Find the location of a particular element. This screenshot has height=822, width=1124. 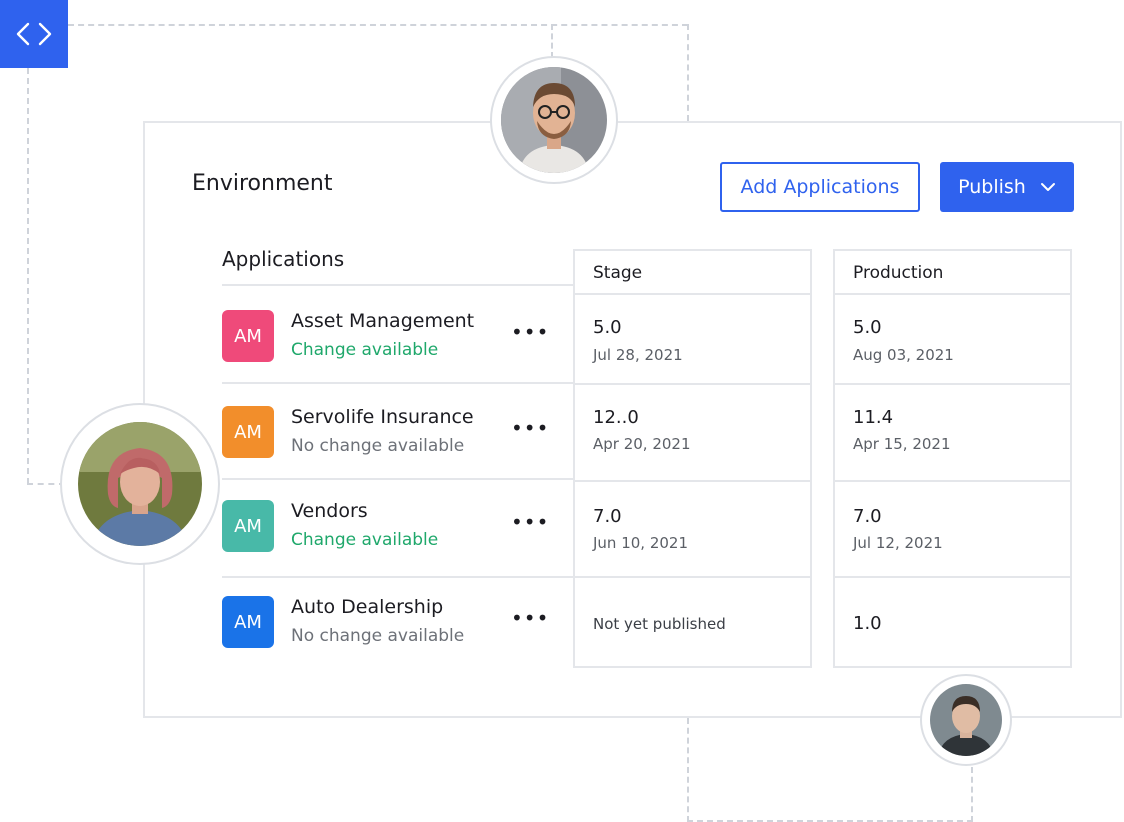

add-applications-button: Add Applications is located at coordinates (820, 187).